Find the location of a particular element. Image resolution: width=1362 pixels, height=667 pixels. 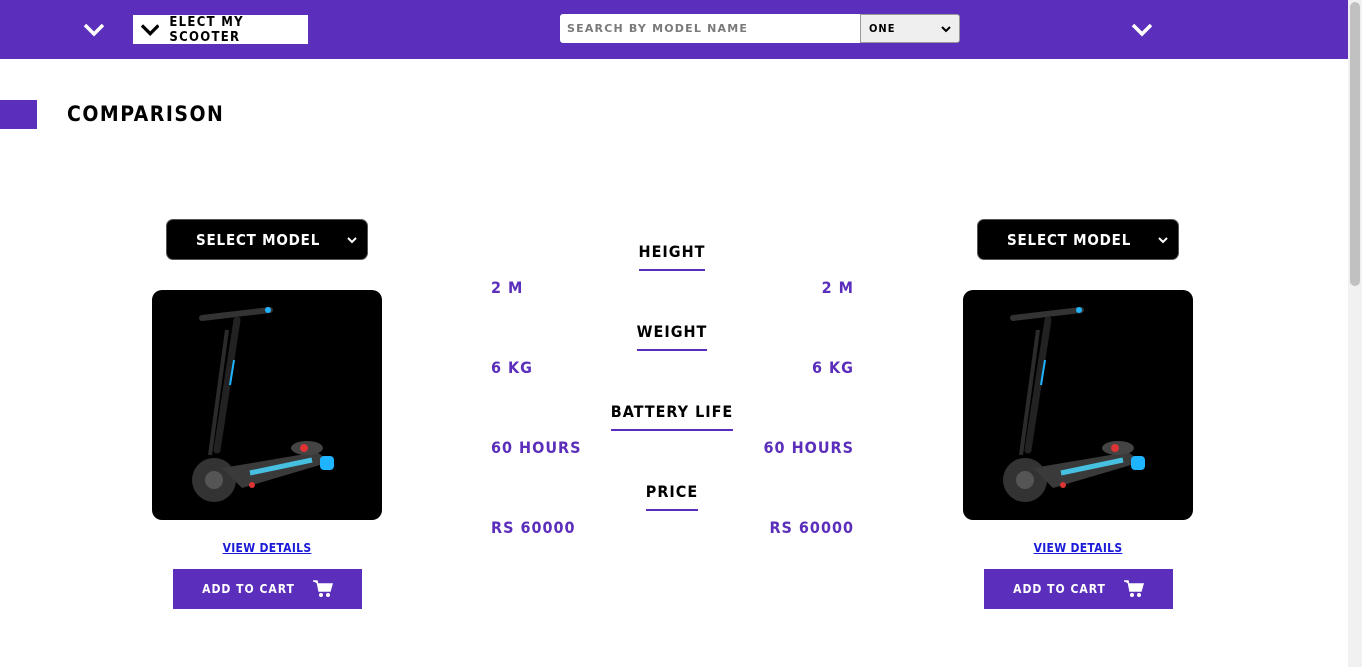

spec-label-height: HEIGHT is located at coordinates (672, 256).